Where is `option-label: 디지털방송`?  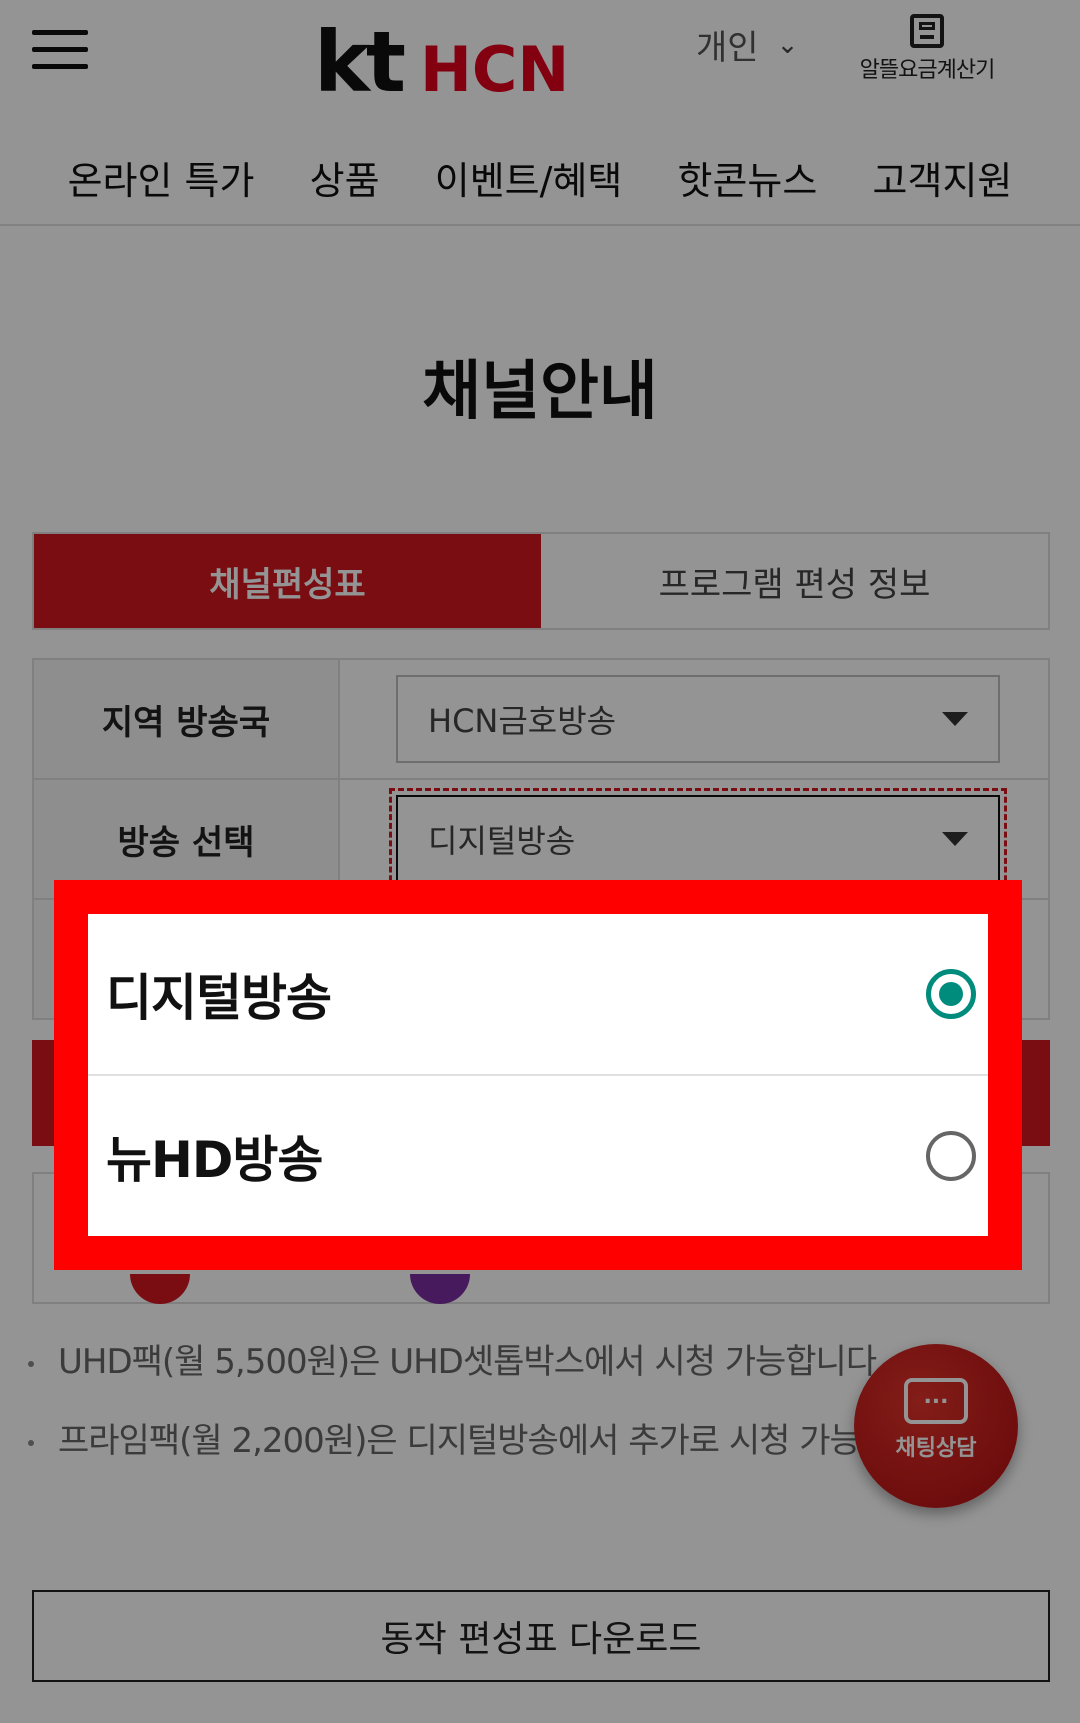 option-label: 디지털방송 is located at coordinates (219, 998).